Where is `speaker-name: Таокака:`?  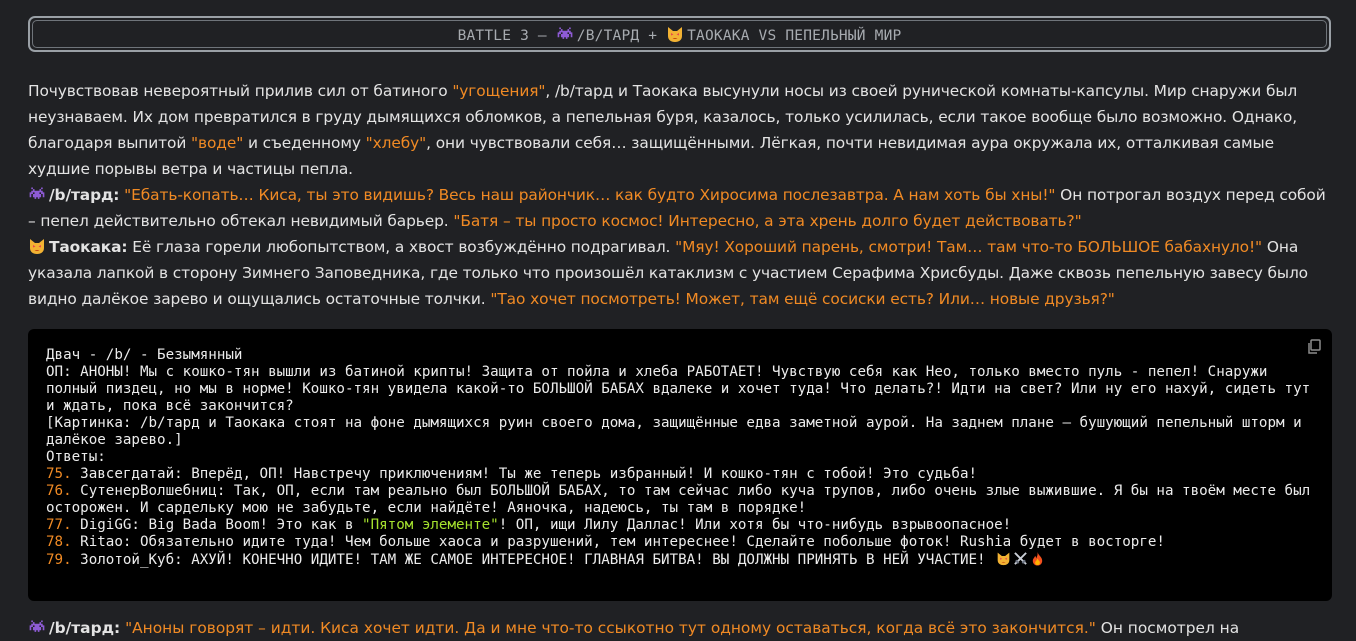 speaker-name: Таокака: is located at coordinates (88, 247).